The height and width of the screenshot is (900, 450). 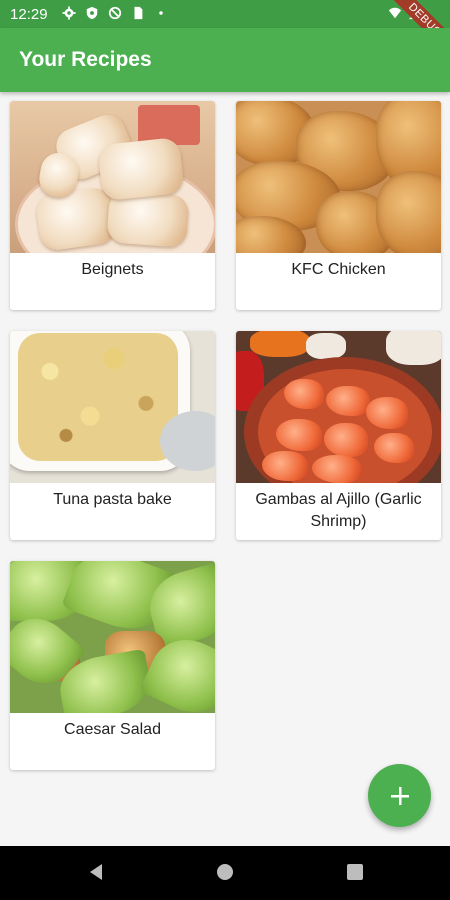 What do you see at coordinates (112, 499) in the screenshot?
I see `recipe-title: Tuna pasta bake` at bounding box center [112, 499].